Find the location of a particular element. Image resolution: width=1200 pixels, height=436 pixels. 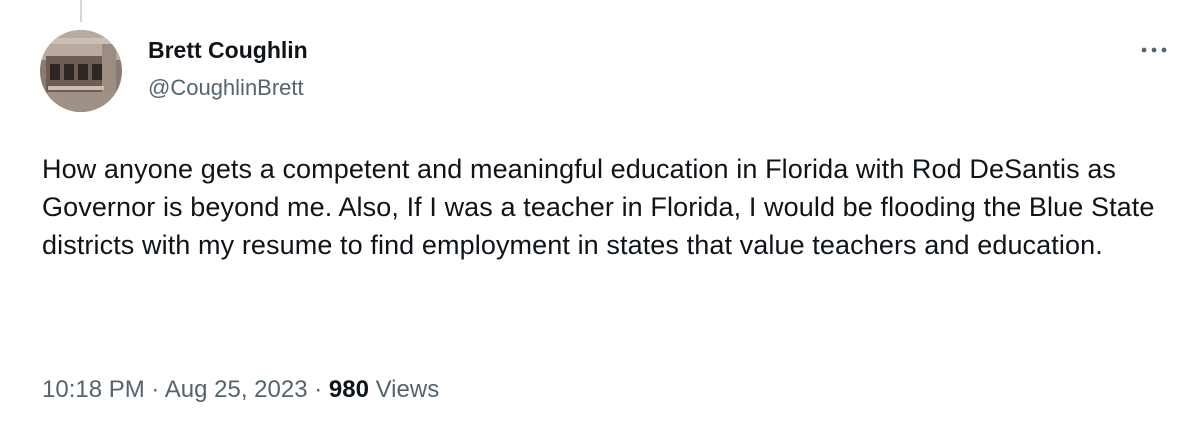

tweet-date: Aug 25, 2023 is located at coordinates (236, 389).